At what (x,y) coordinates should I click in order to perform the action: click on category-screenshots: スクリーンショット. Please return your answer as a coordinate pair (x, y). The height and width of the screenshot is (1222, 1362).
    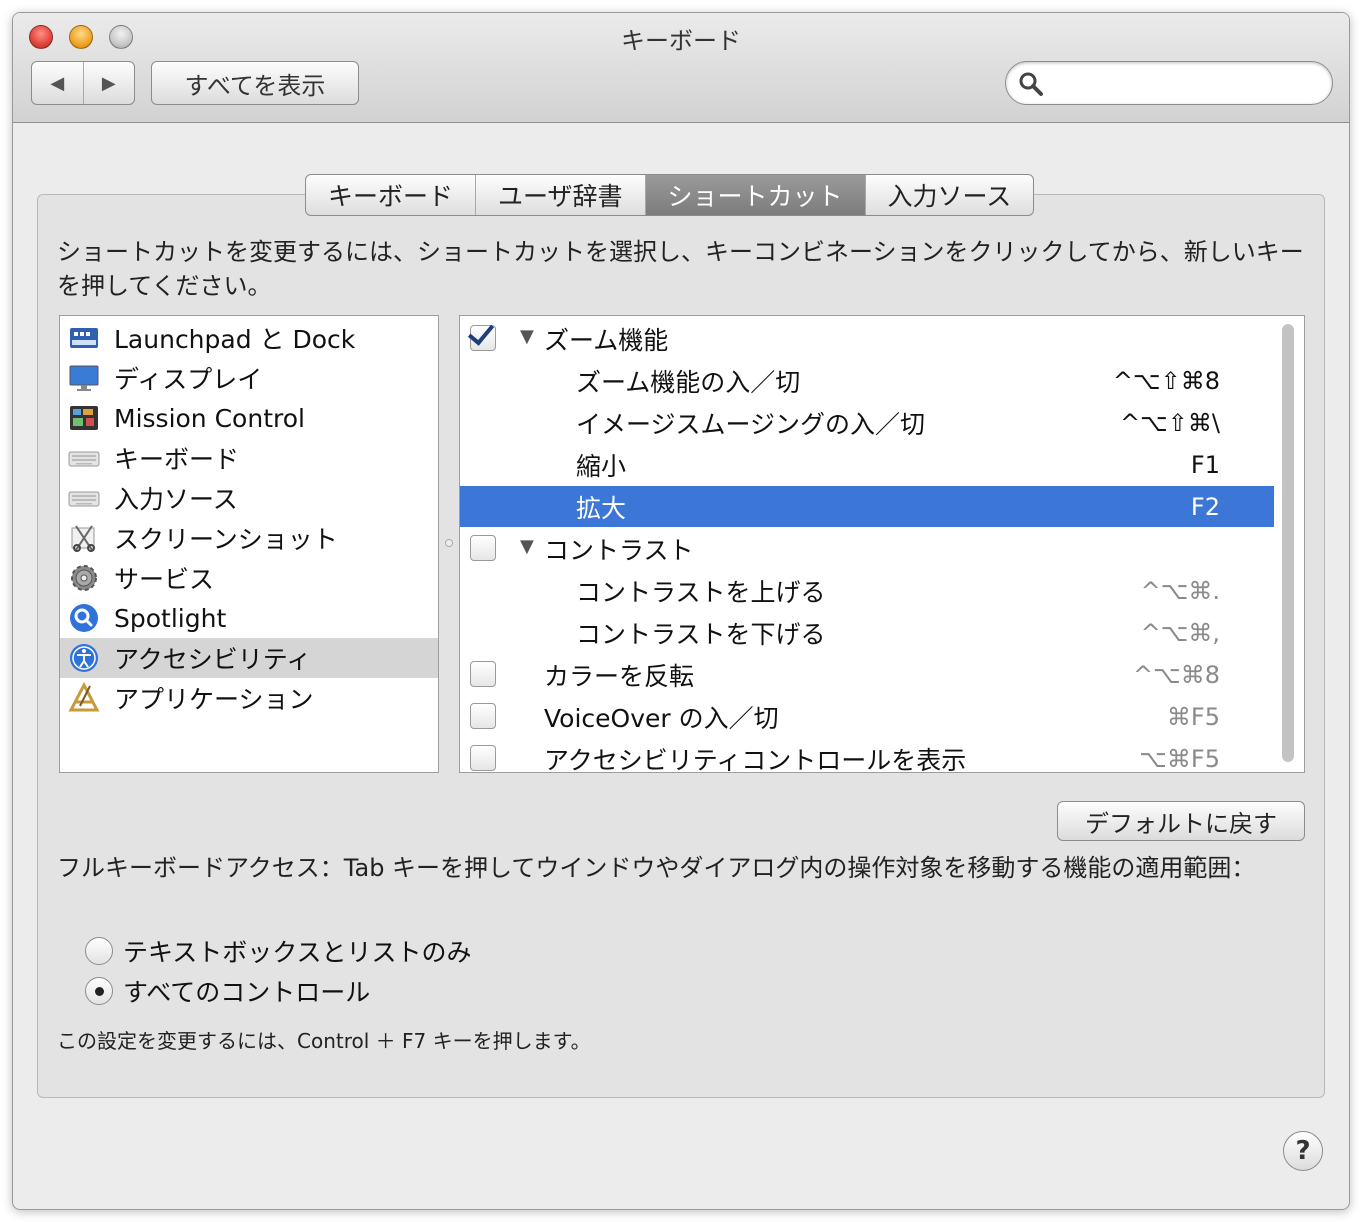
    Looking at the image, I should click on (249, 538).